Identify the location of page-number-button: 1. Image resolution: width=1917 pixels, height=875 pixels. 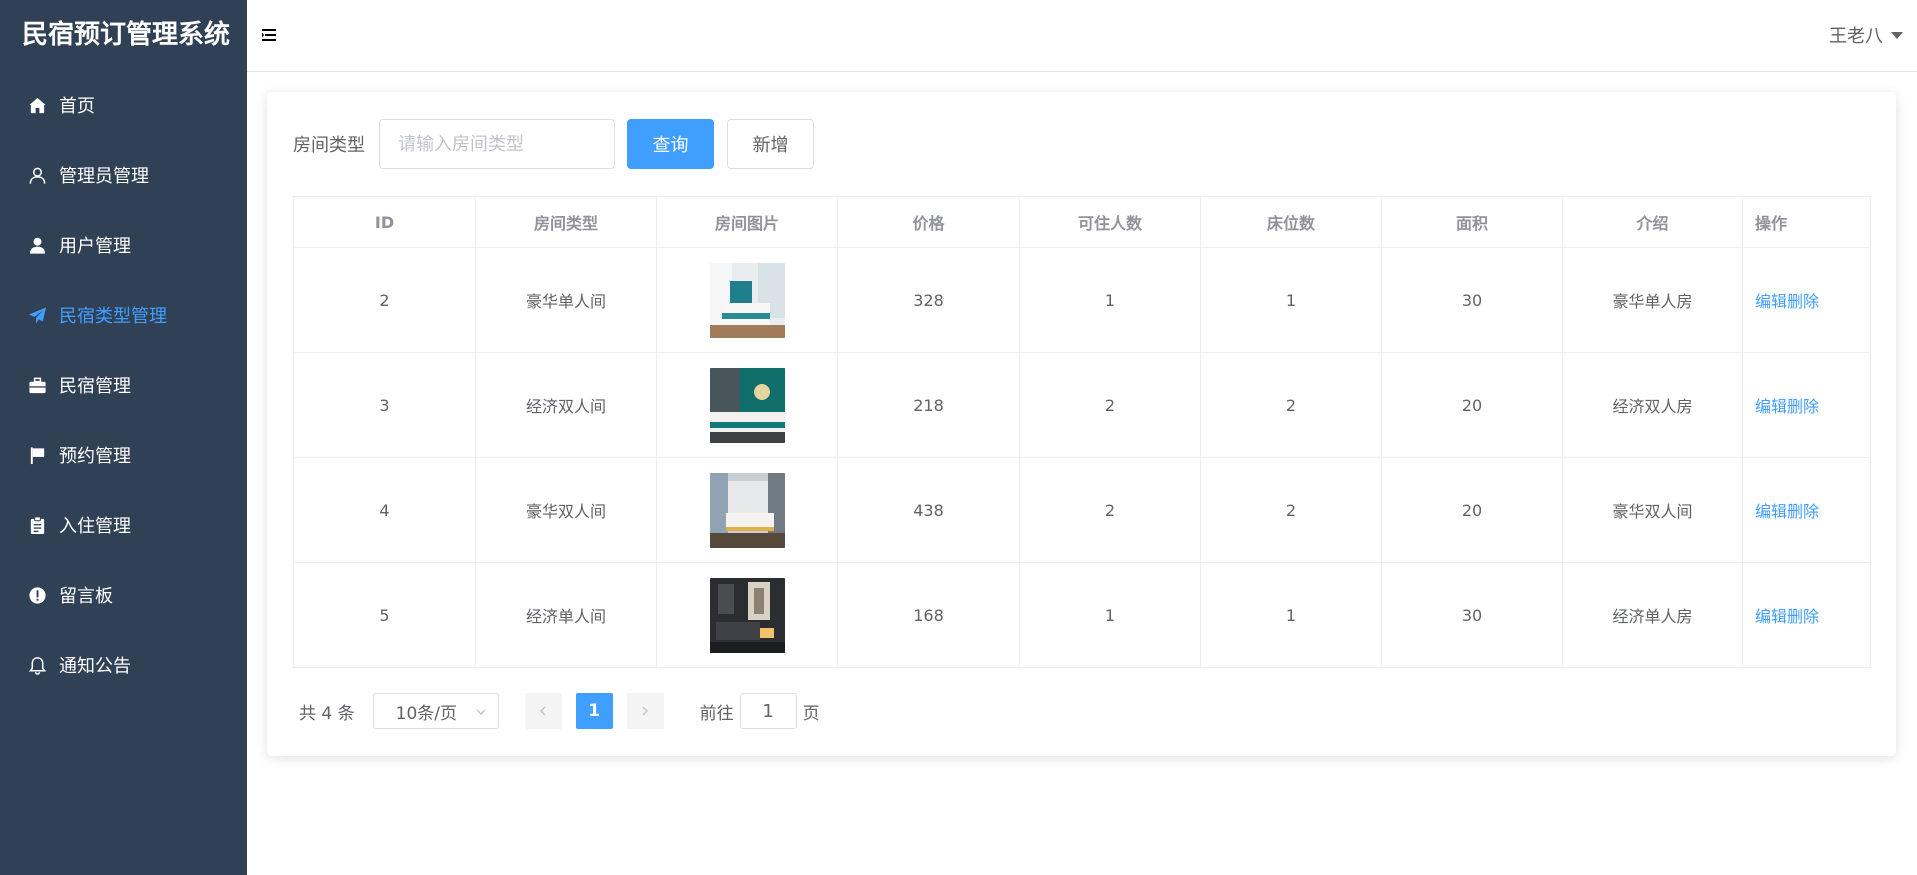
(594, 711).